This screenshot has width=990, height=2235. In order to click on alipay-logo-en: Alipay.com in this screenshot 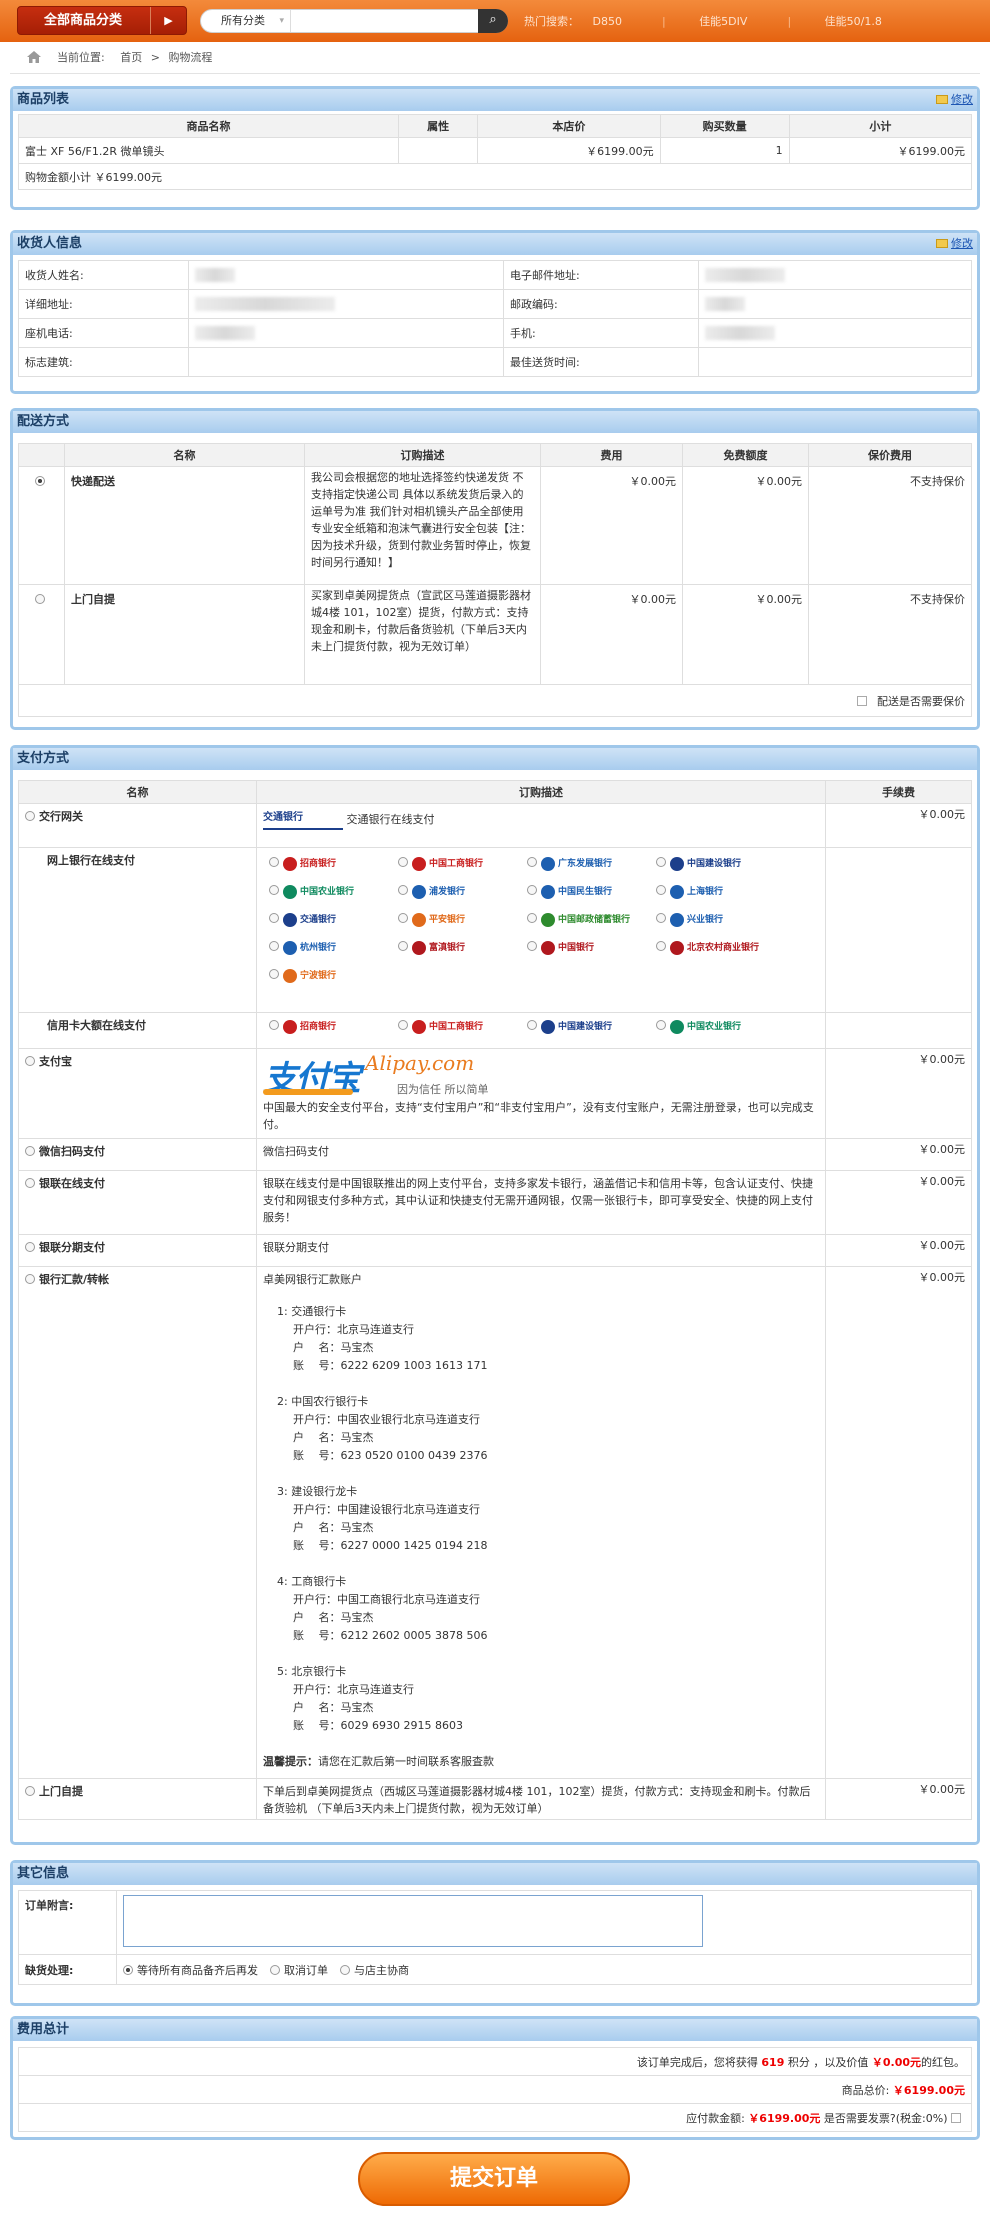, I will do `click(420, 1063)`.